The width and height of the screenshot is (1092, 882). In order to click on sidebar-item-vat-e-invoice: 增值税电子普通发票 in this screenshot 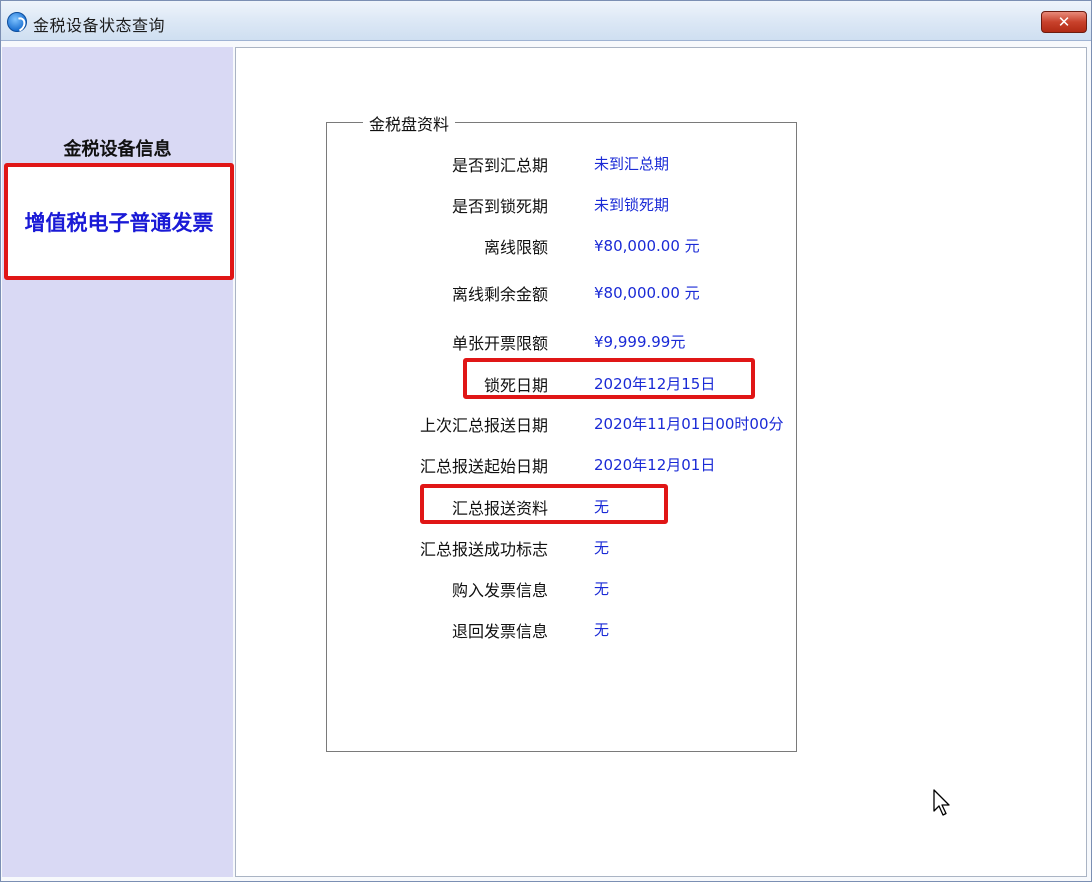, I will do `click(119, 221)`.